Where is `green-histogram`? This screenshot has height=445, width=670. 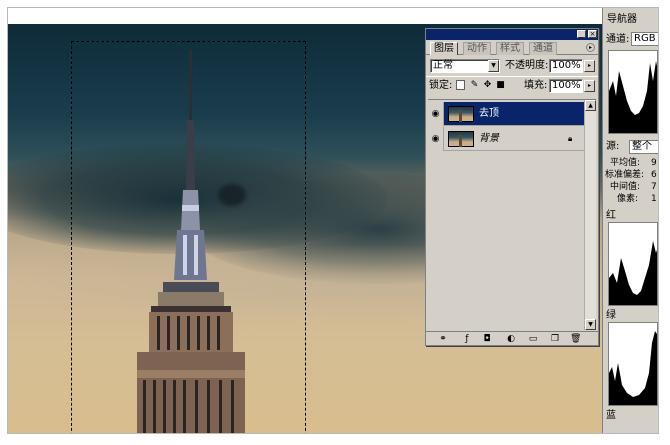 green-histogram is located at coordinates (633, 364).